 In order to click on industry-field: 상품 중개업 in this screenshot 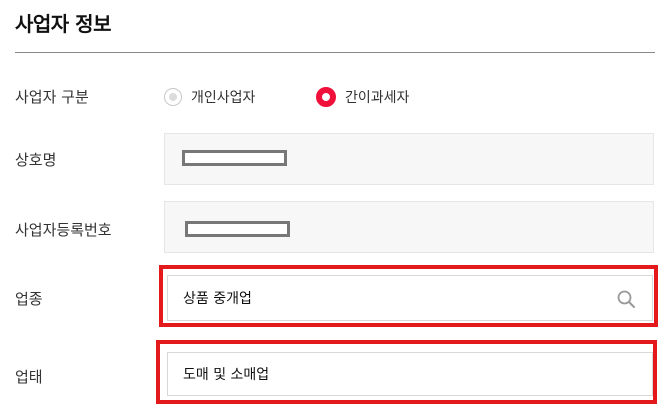, I will do `click(410, 298)`.